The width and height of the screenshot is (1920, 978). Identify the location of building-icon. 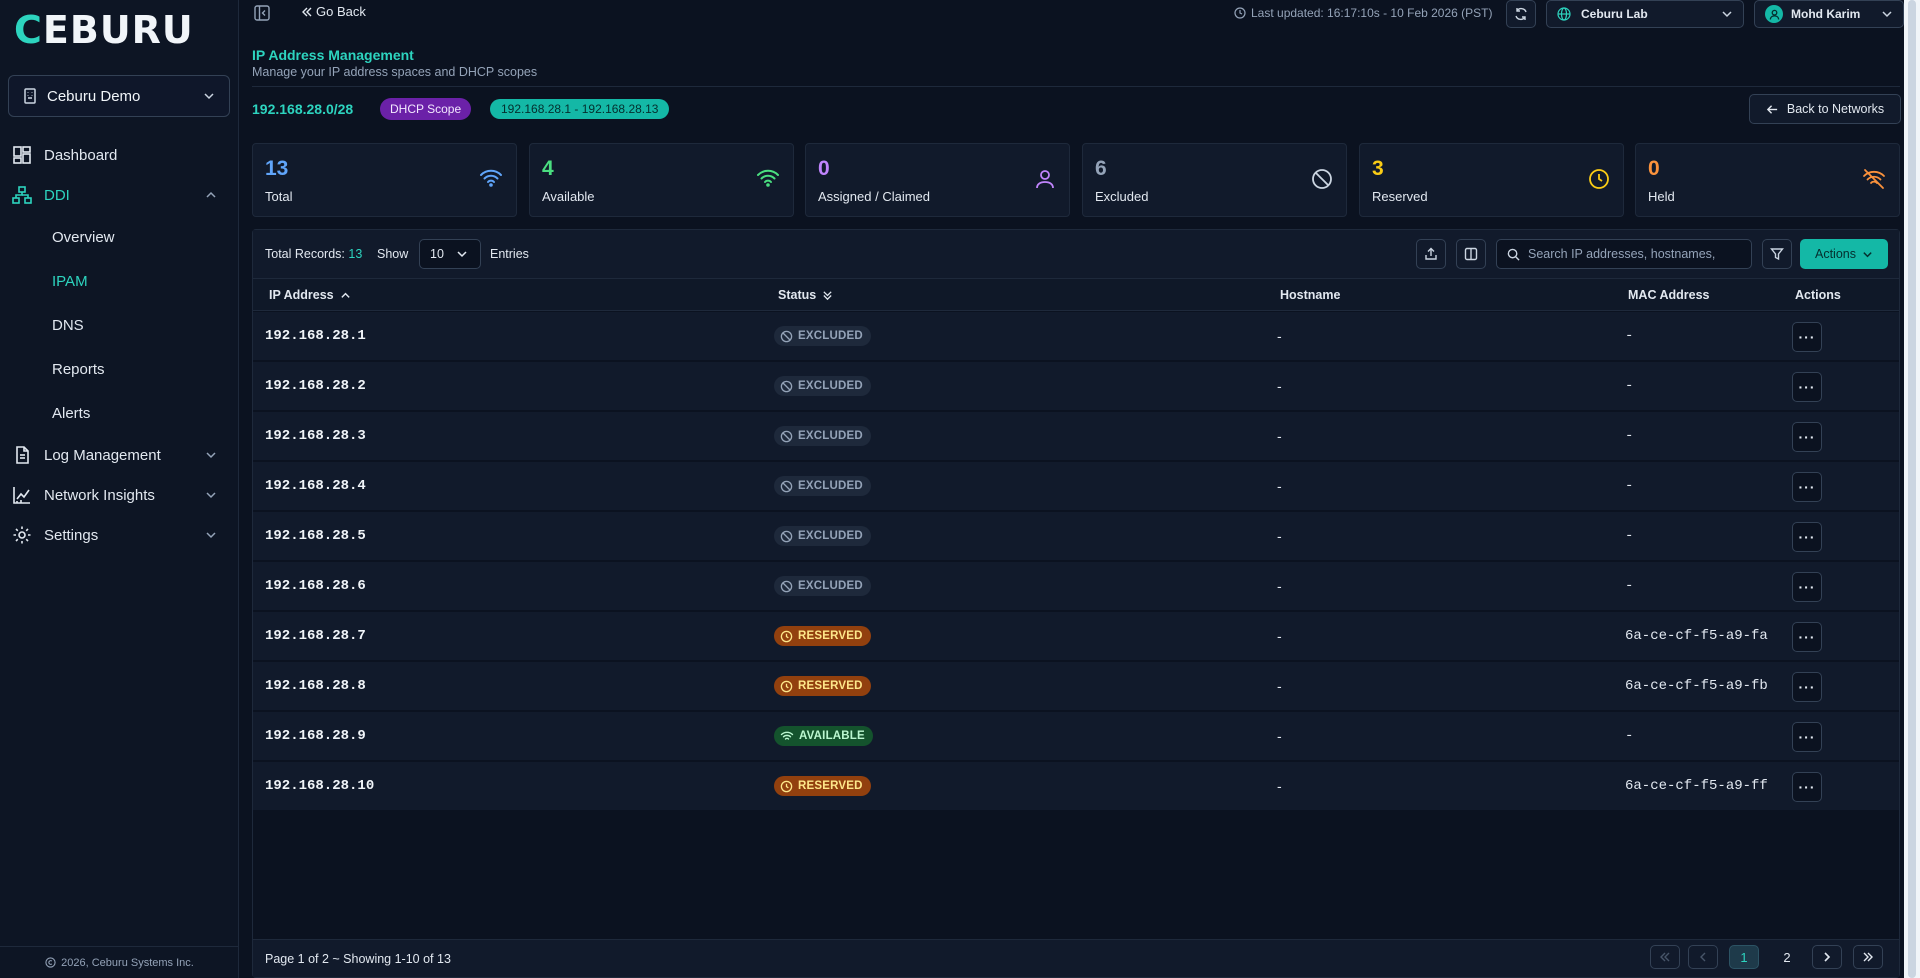
(30, 96).